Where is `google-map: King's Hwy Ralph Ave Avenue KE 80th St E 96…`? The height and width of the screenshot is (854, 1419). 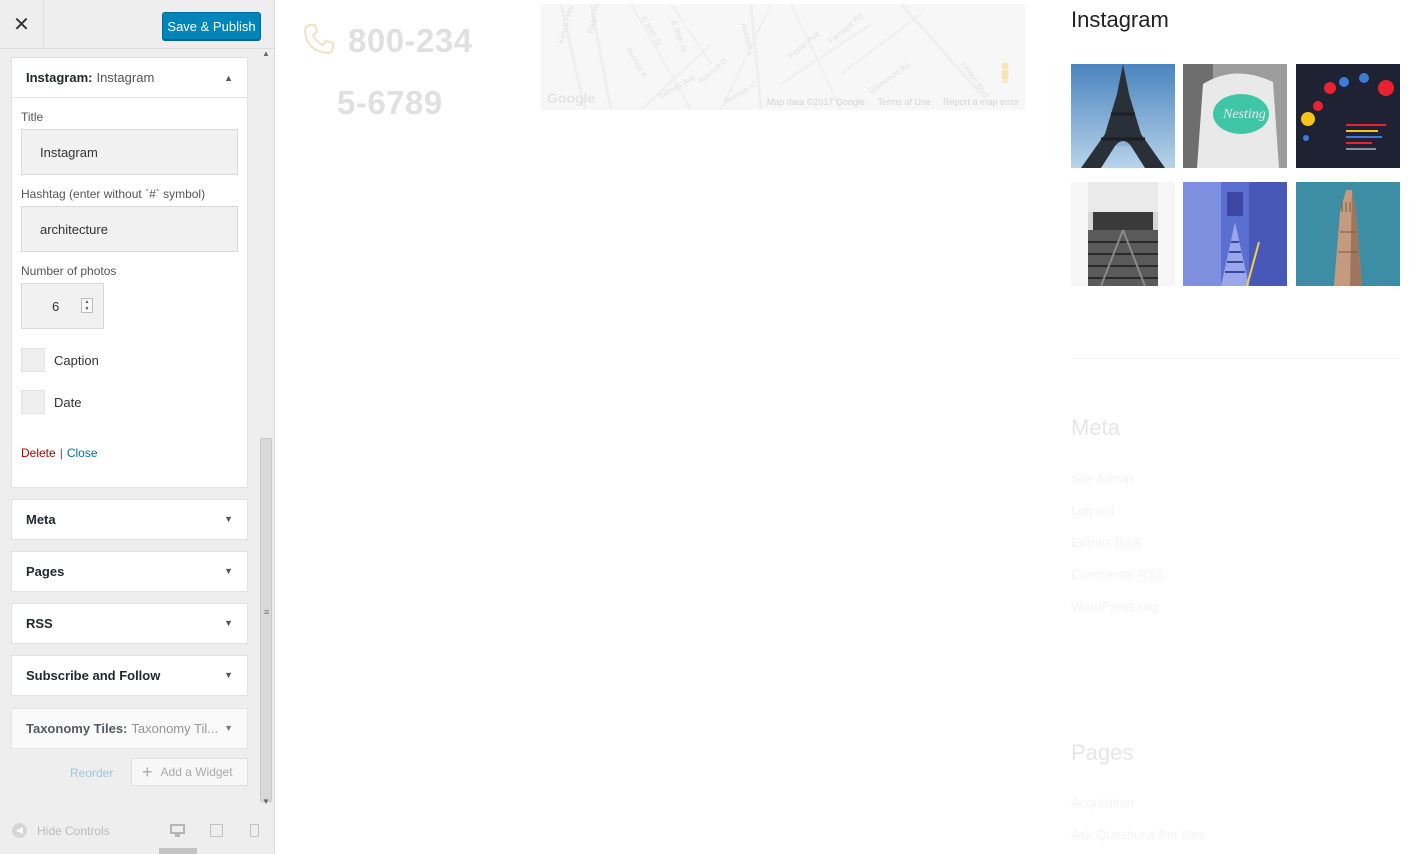 google-map: King's Hwy Ralph Ave Avenue KE 80th St E 96… is located at coordinates (783, 57).